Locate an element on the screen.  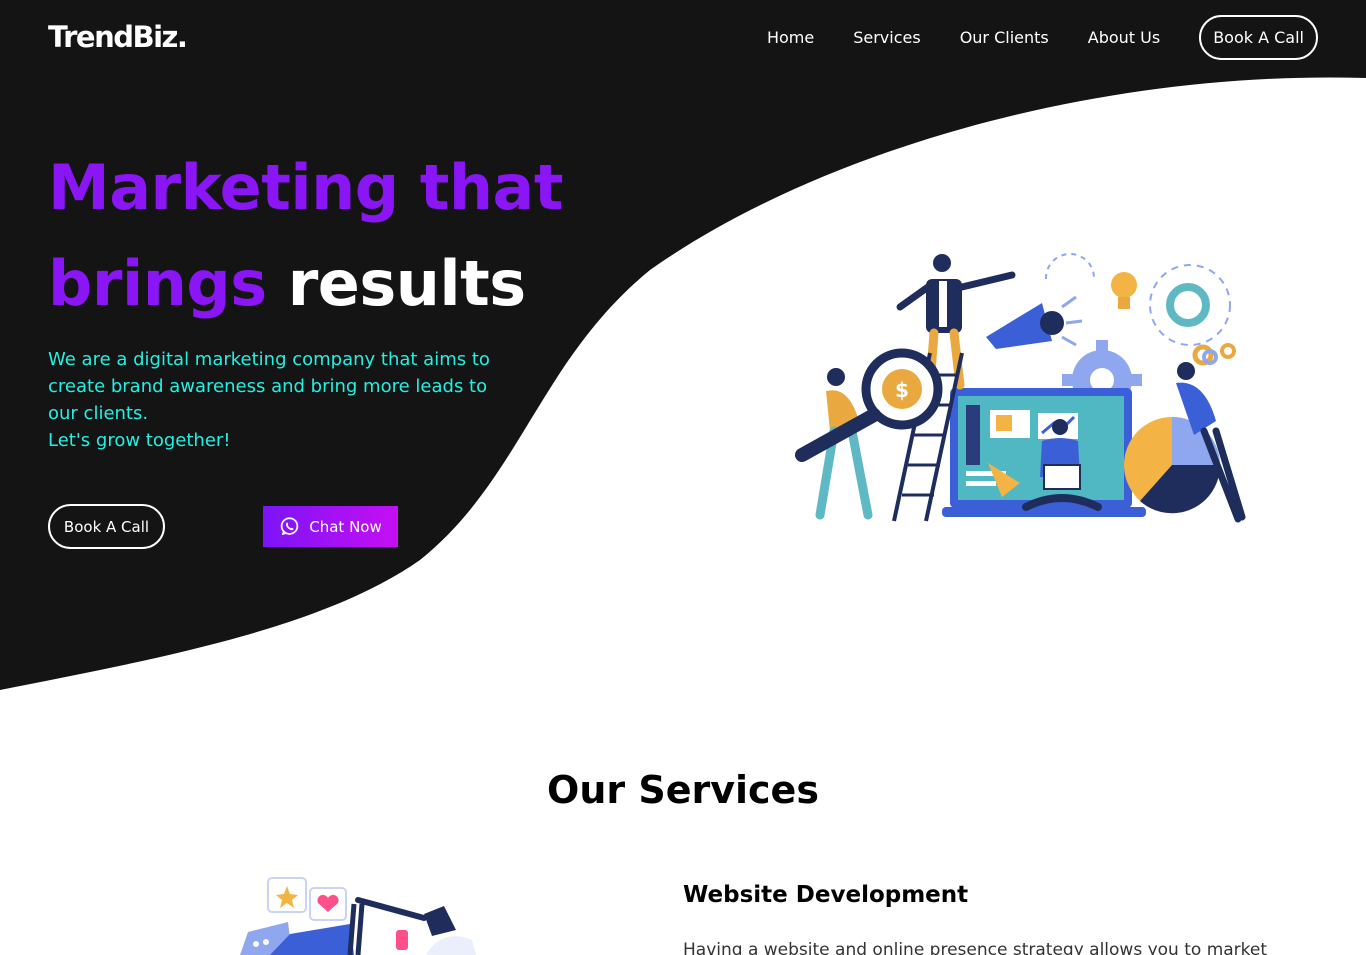
nav-book-call-button: Book A Call is located at coordinates (1258, 37).